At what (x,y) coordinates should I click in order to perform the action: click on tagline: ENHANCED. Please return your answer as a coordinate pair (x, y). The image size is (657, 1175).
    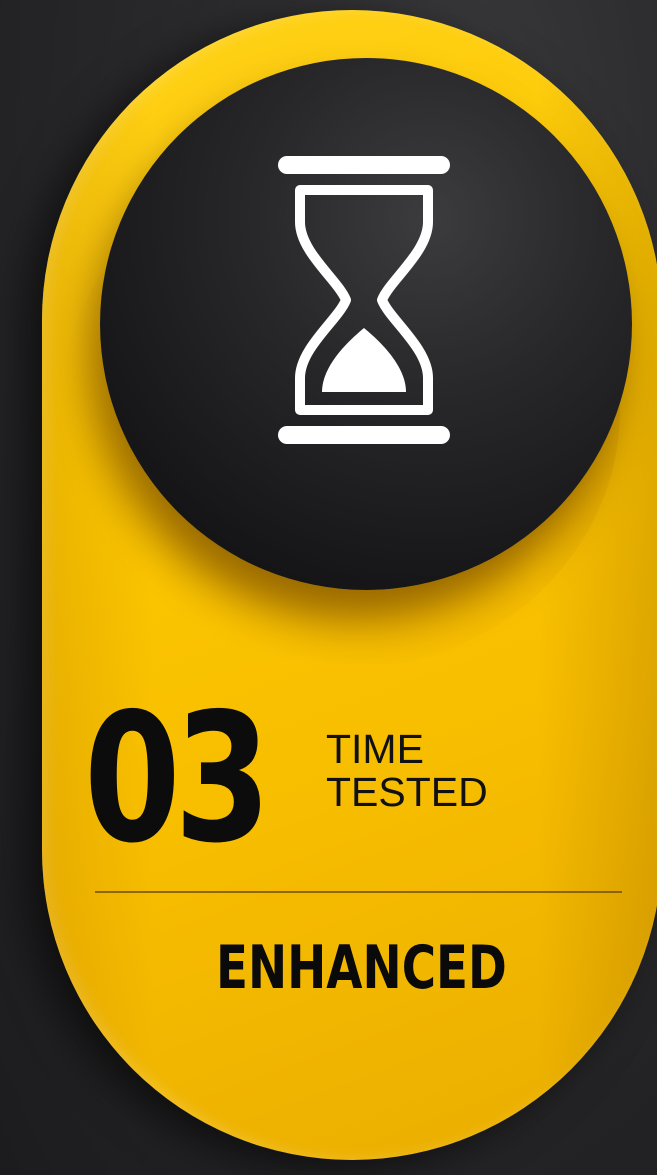
    Looking at the image, I should click on (361, 968).